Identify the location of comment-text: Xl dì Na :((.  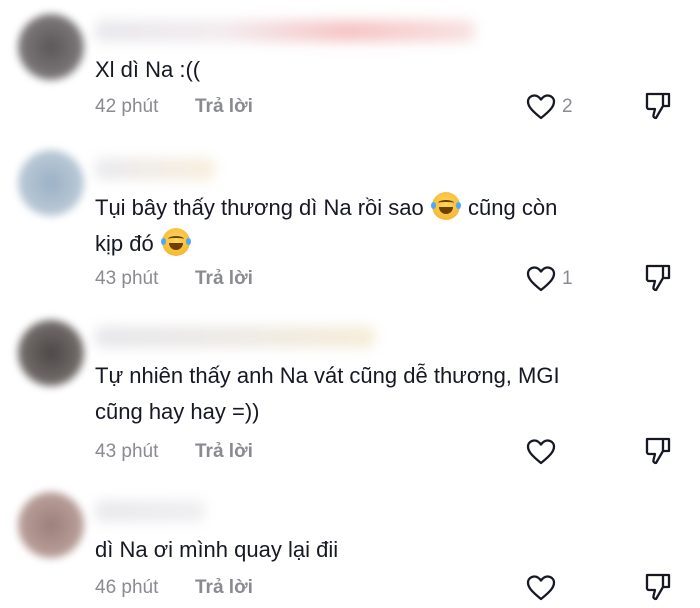
(148, 69).